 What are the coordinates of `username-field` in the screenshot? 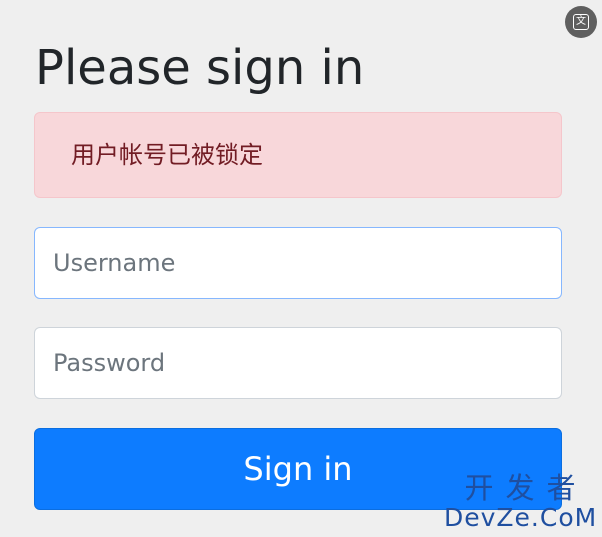 It's located at (298, 263).